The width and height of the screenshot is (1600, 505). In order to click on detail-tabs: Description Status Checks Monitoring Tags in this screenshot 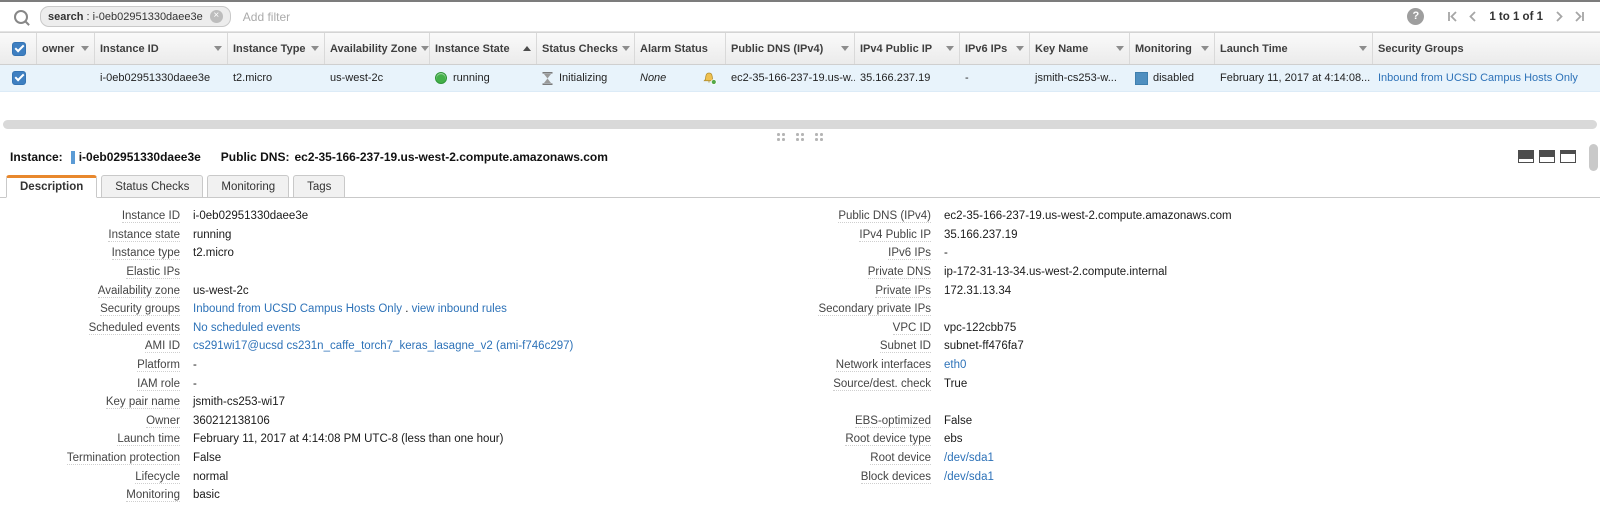, I will do `click(800, 186)`.